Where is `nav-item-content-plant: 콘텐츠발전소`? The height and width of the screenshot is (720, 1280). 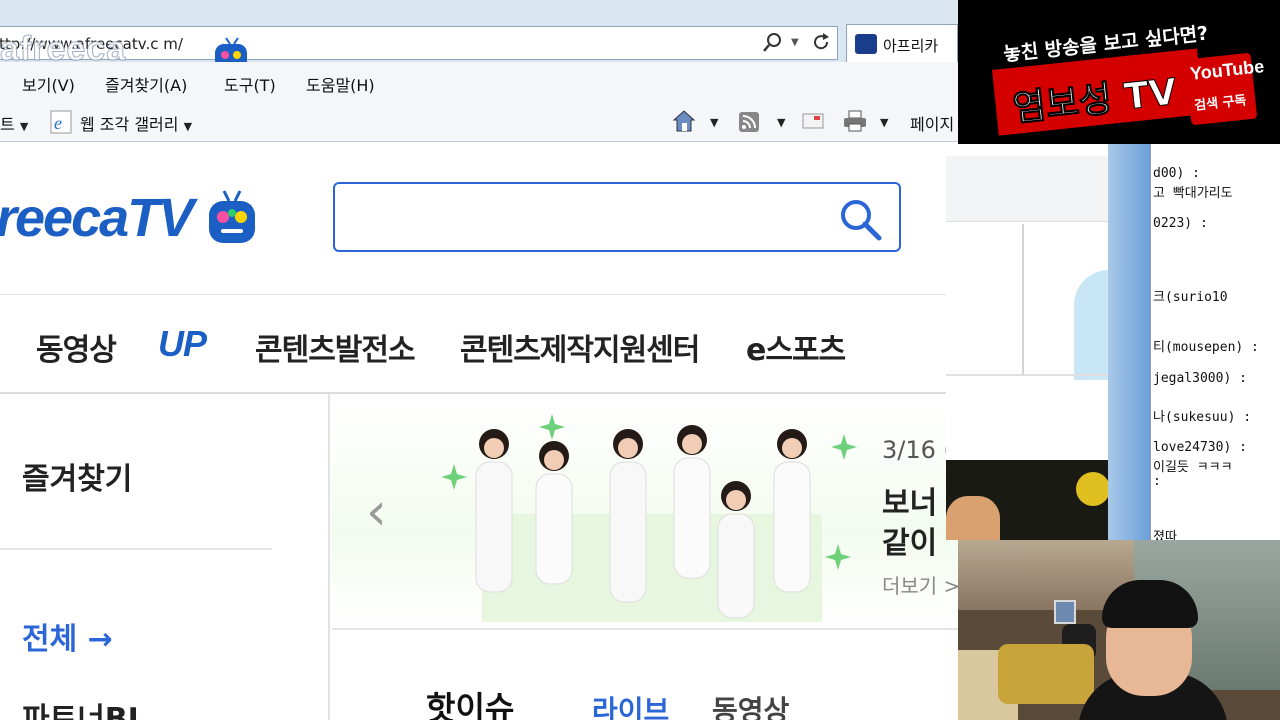
nav-item-content-plant: 콘텐츠발전소 is located at coordinates (335, 347).